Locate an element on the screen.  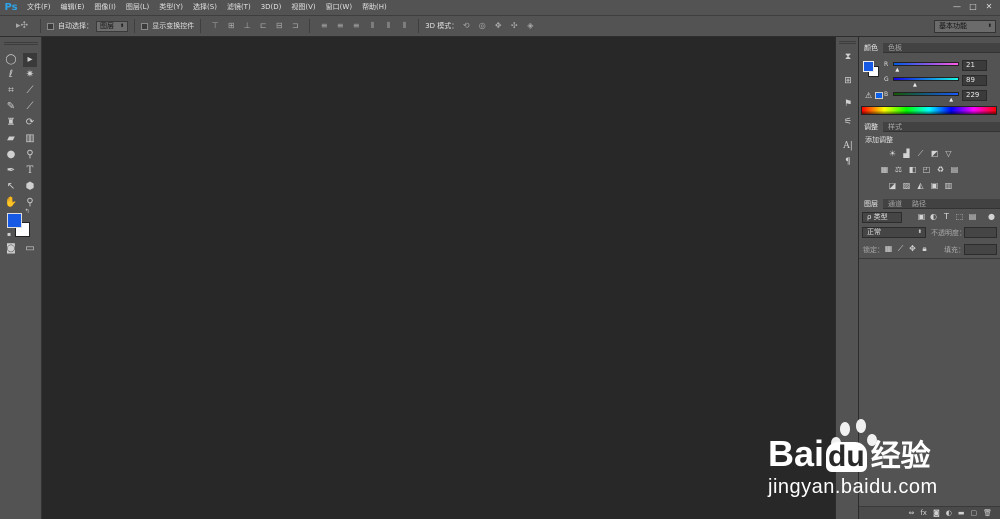
new-layer-icon: ▢ is located at coordinates (973, 513).